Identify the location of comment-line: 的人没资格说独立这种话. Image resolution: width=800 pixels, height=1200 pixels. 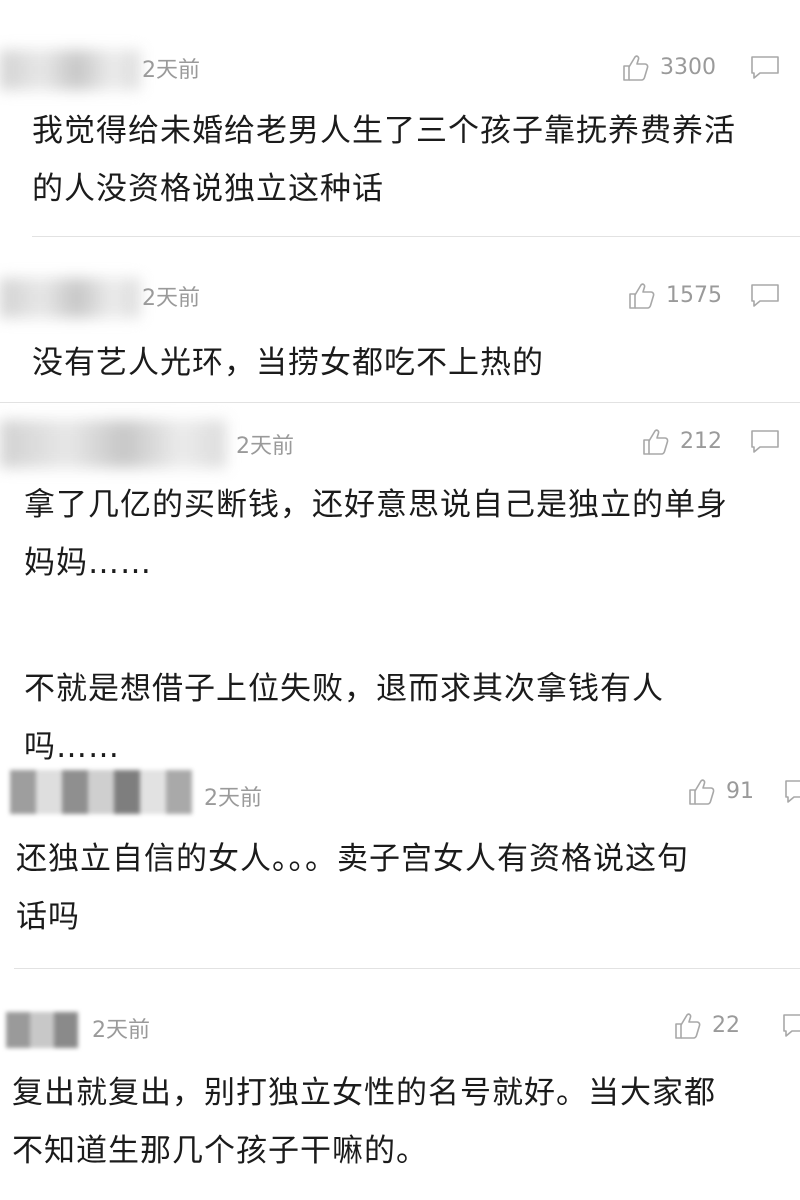
(208, 189).